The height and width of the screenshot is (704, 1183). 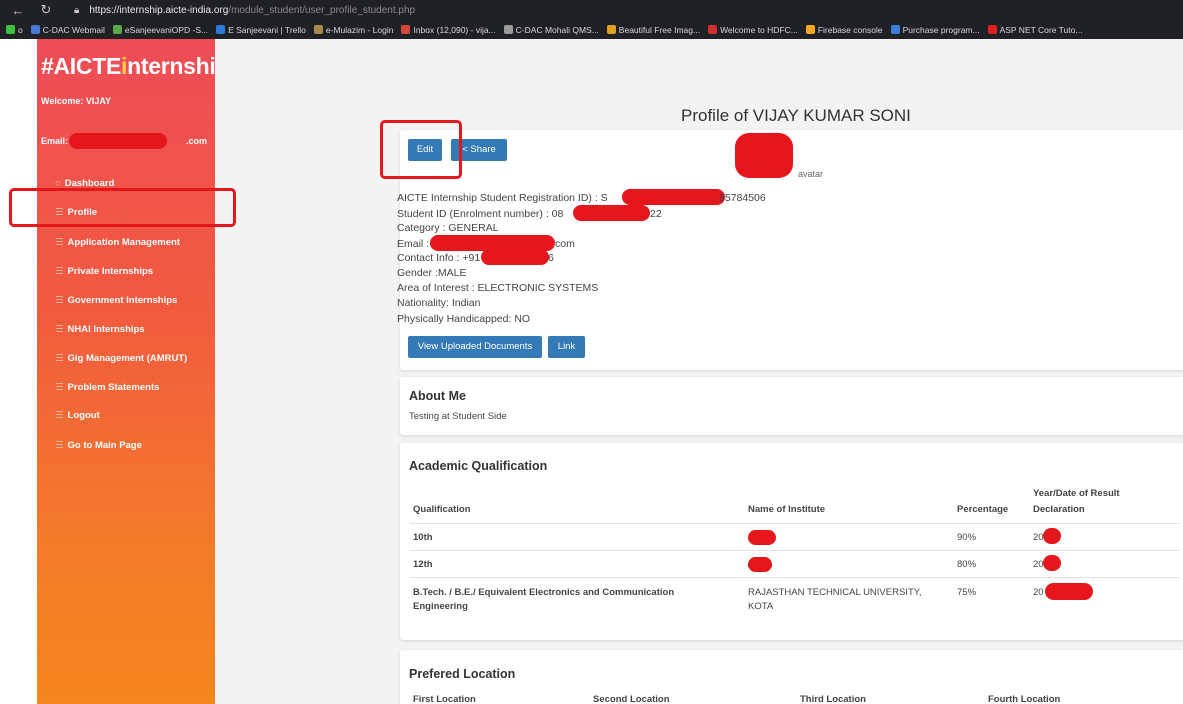 What do you see at coordinates (475, 347) in the screenshot?
I see `view-documents-button: View Uploaded Documents` at bounding box center [475, 347].